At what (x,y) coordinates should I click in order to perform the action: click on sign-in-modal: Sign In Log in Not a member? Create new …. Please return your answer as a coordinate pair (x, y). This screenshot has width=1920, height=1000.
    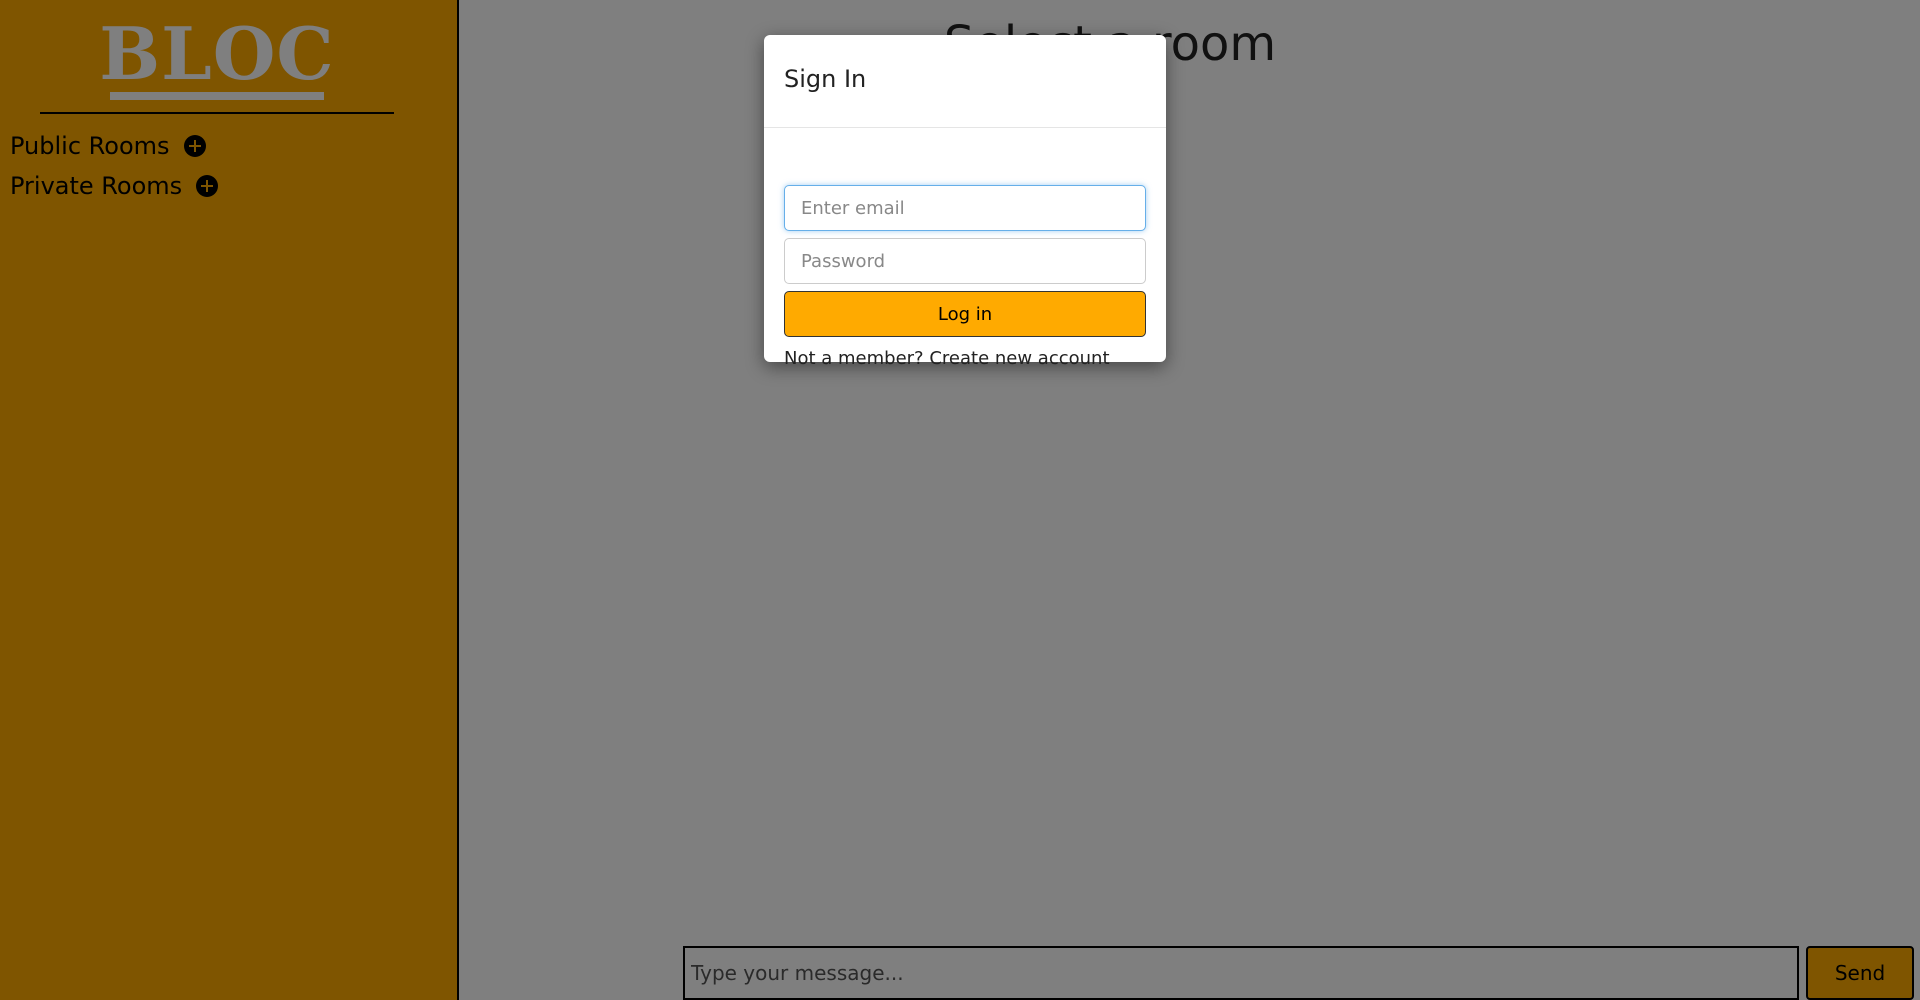
    Looking at the image, I should click on (965, 202).